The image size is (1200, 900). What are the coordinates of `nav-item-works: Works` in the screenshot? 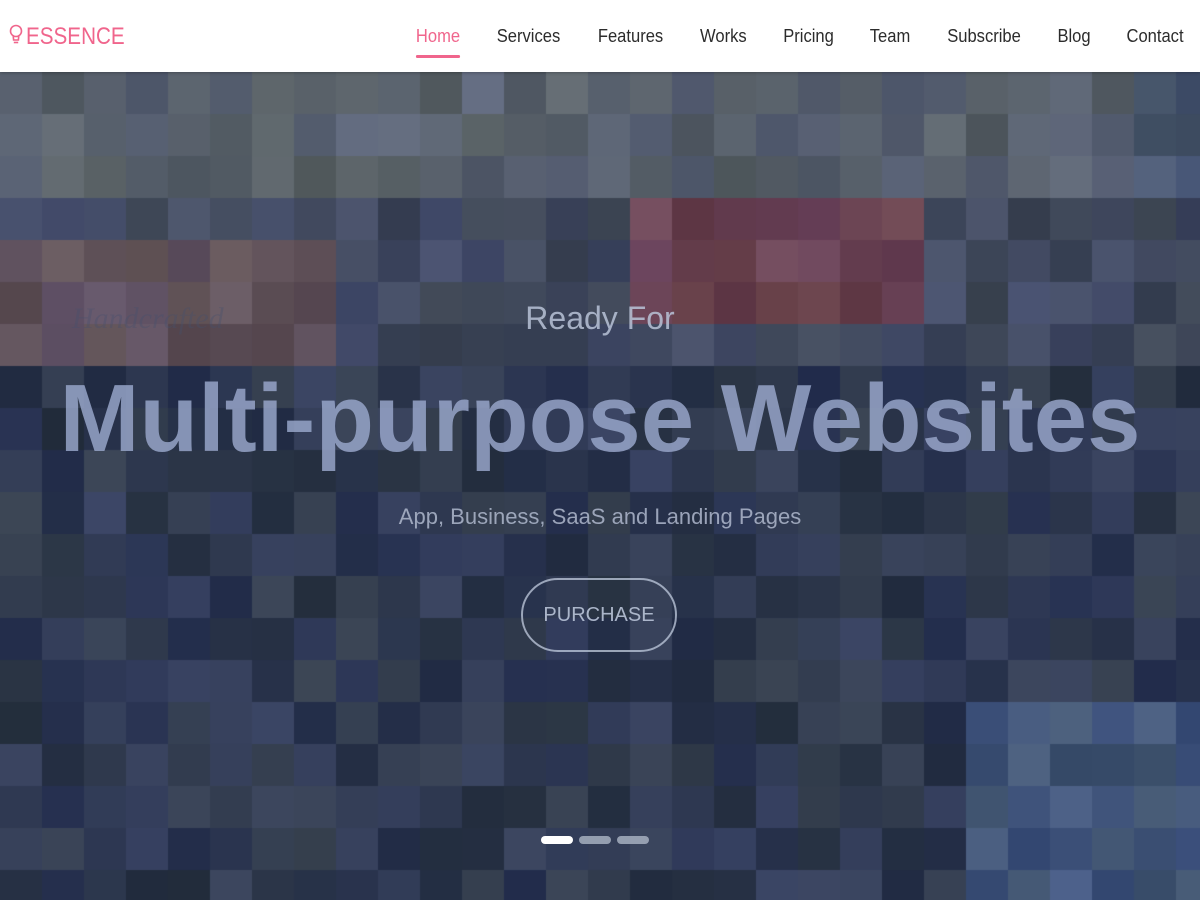 It's located at (723, 36).